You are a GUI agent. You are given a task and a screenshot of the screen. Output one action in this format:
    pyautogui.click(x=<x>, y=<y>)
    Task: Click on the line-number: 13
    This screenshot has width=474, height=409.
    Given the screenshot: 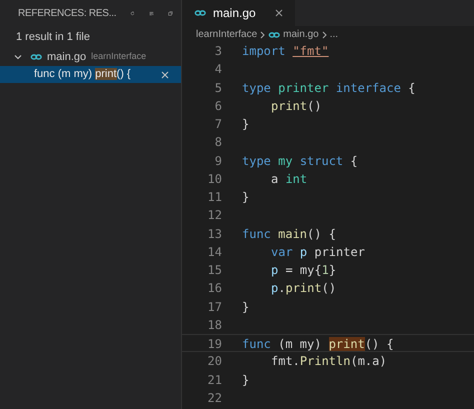 What is the action you would take?
    pyautogui.click(x=214, y=234)
    